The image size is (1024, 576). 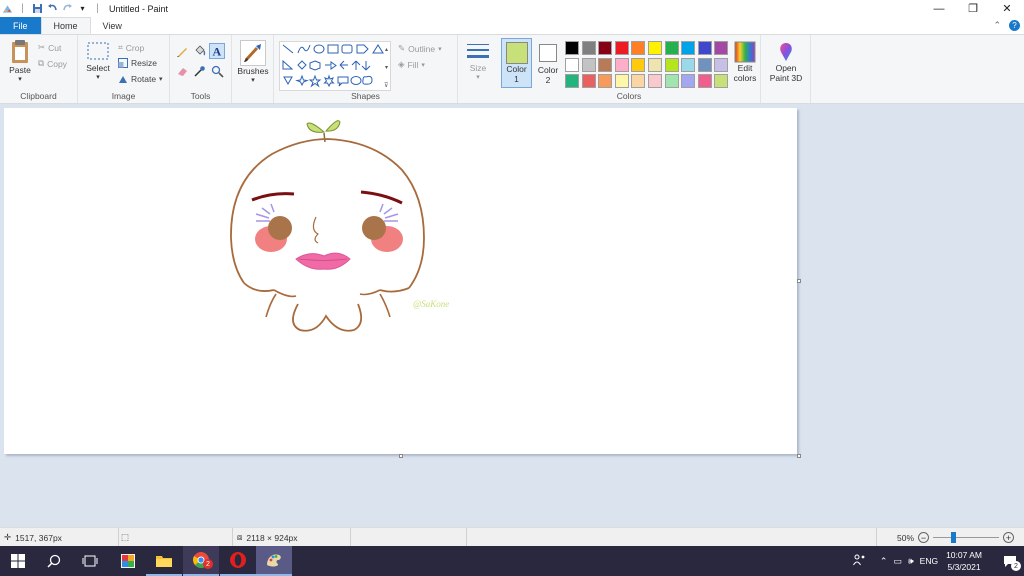 I want to click on canvas-resize-handle-right, so click(x=799, y=281).